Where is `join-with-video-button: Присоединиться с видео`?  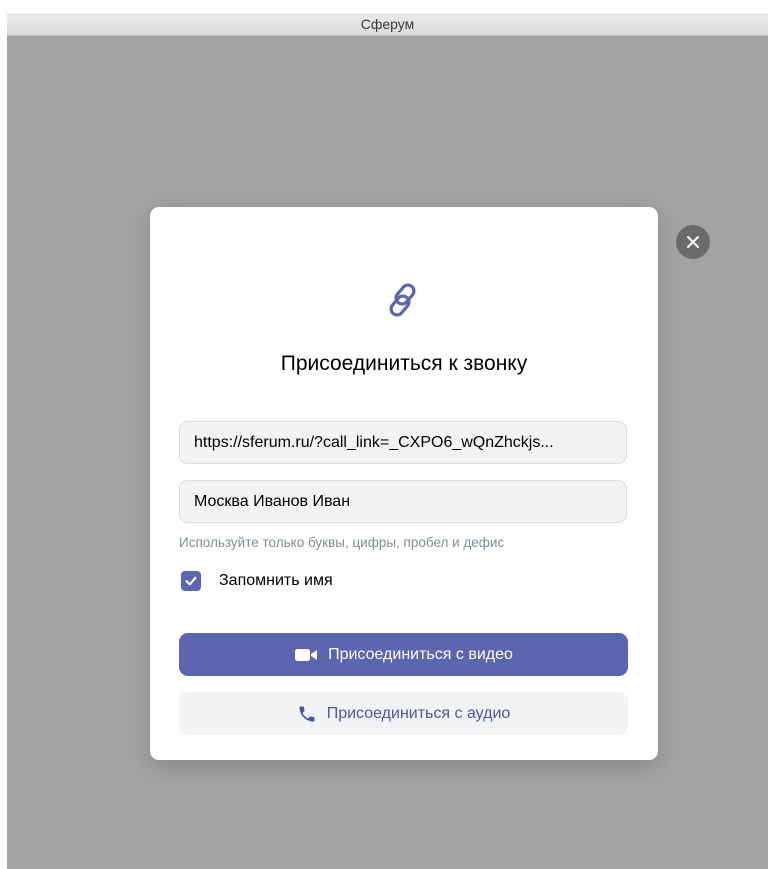 join-with-video-button: Присоединиться с видео is located at coordinates (403, 654).